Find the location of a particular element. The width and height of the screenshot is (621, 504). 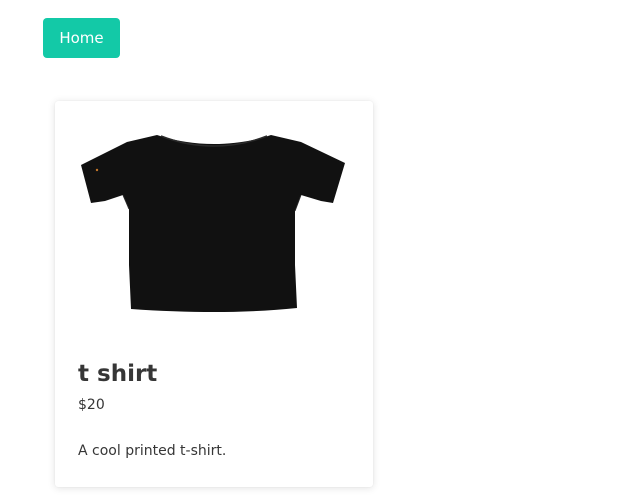

t-shirt-body is located at coordinates (213, 223).